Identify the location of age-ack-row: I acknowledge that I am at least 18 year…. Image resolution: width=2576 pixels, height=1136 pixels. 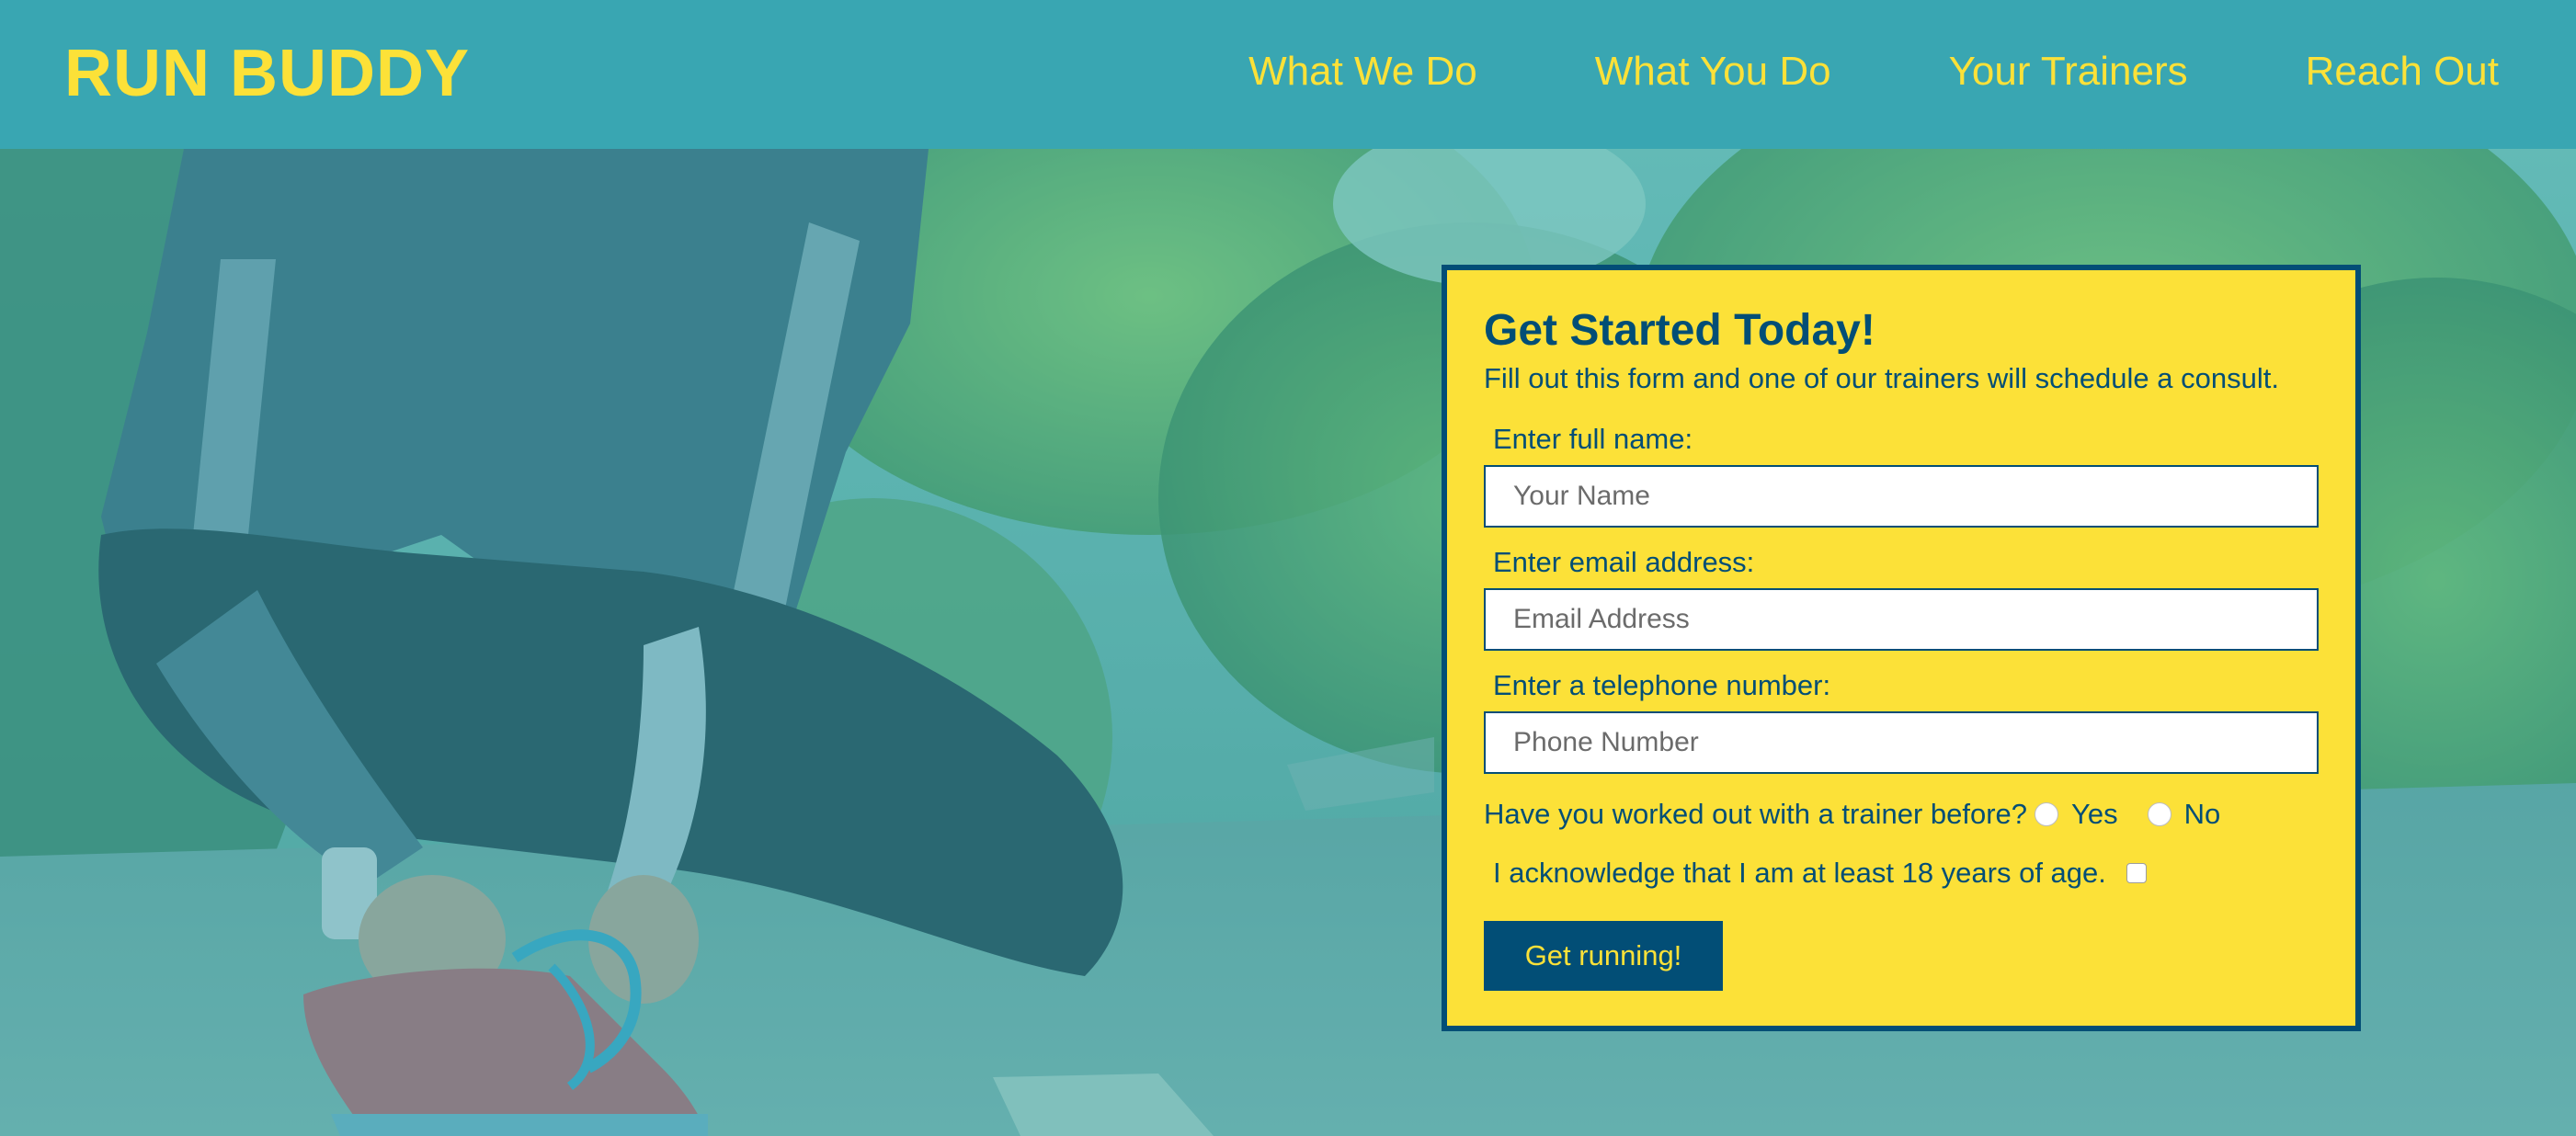
(1820, 873).